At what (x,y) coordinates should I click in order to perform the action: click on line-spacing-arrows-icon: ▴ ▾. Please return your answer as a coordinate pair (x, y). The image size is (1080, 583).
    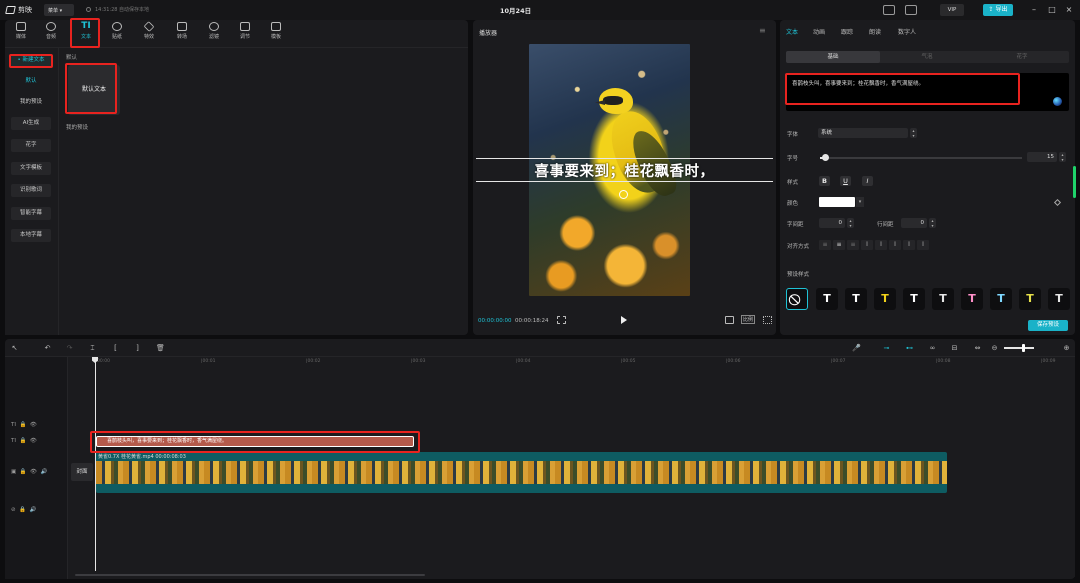
    Looking at the image, I should click on (932, 223).